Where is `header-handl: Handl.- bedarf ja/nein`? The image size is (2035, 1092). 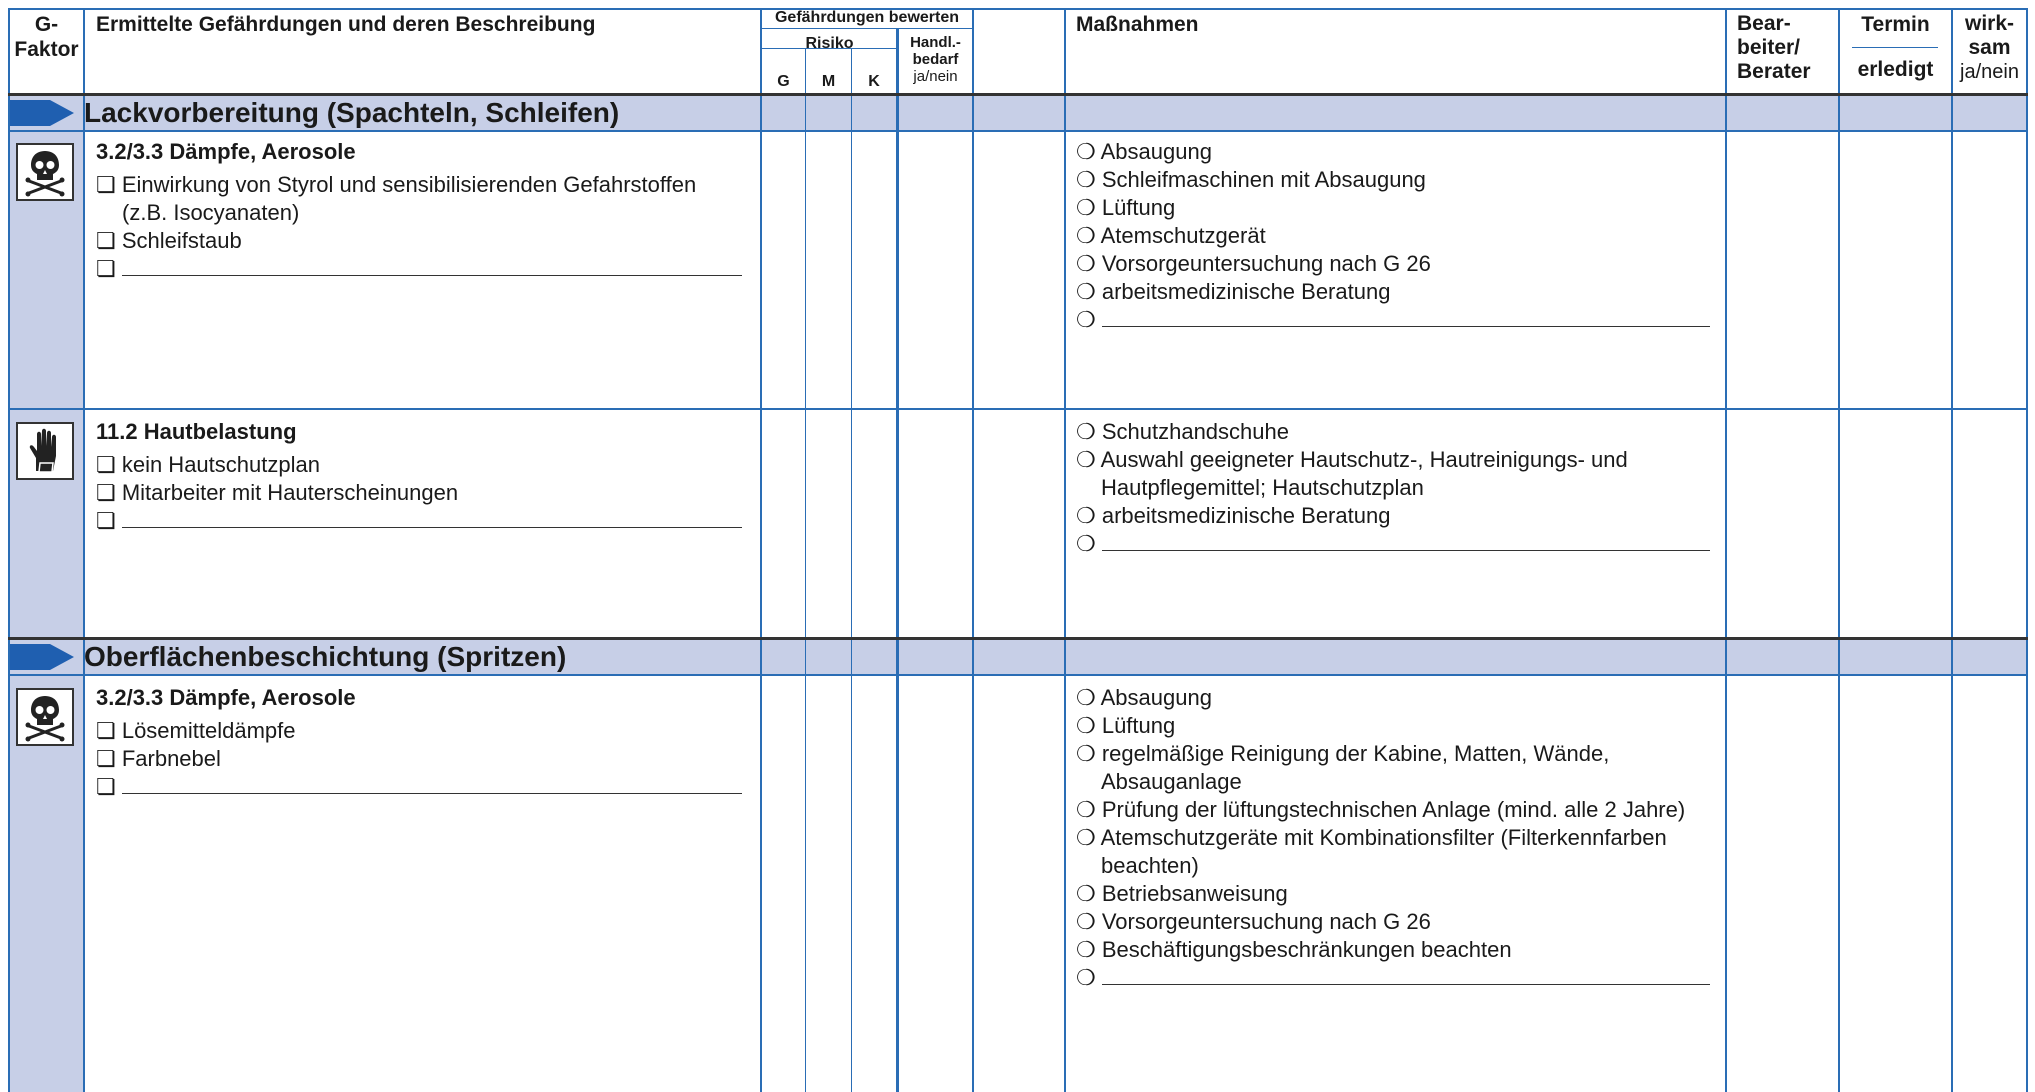 header-handl: Handl.- bedarf ja/nein is located at coordinates (935, 59).